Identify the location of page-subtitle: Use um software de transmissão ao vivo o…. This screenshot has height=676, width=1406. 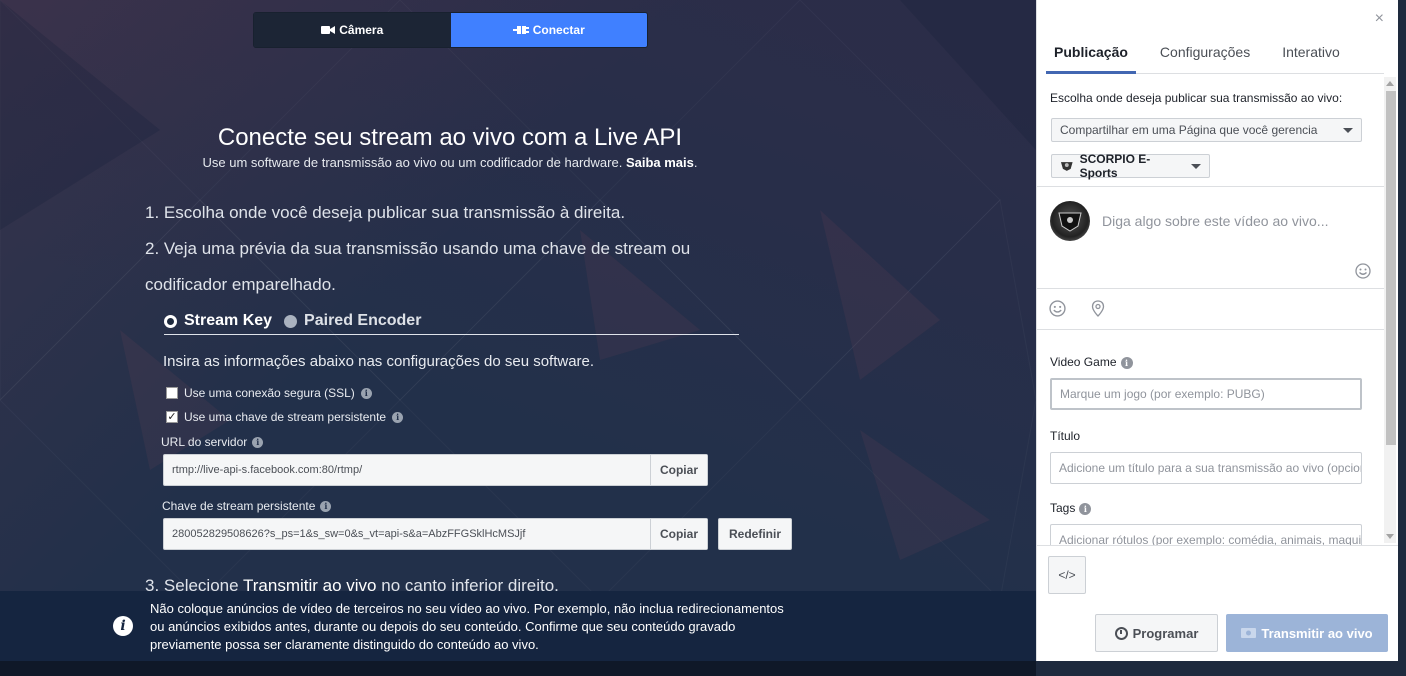
(450, 162).